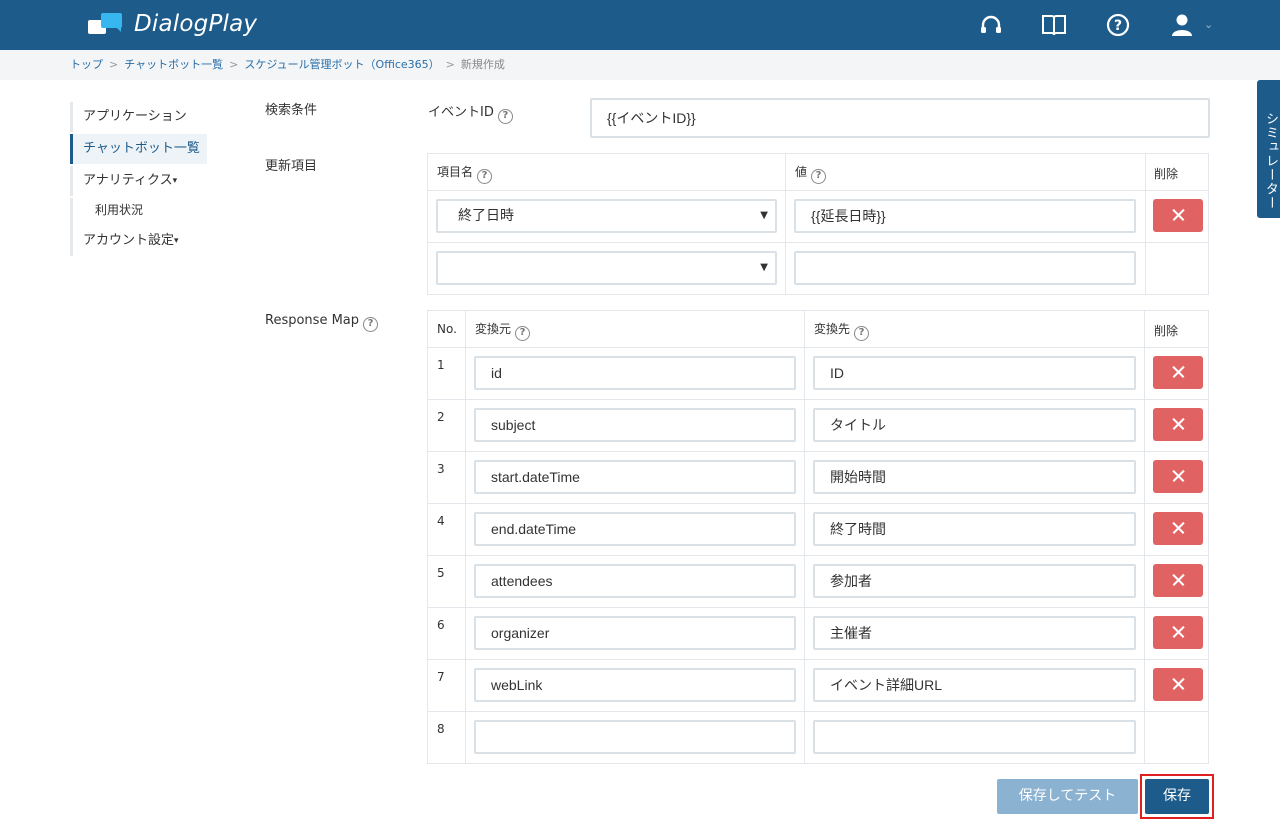  I want to click on target-input: 主催者, so click(974, 633).